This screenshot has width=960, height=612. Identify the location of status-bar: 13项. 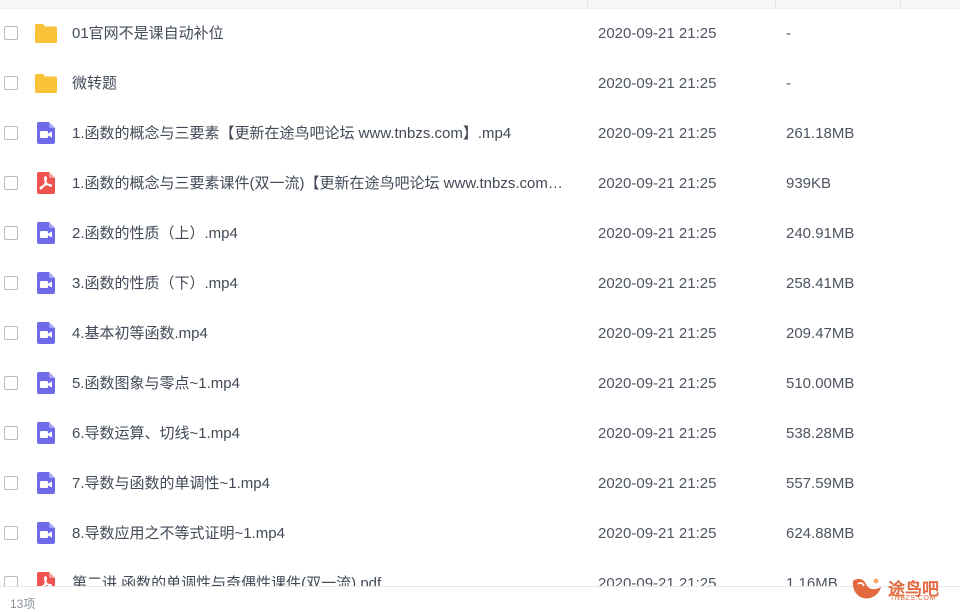
(480, 598).